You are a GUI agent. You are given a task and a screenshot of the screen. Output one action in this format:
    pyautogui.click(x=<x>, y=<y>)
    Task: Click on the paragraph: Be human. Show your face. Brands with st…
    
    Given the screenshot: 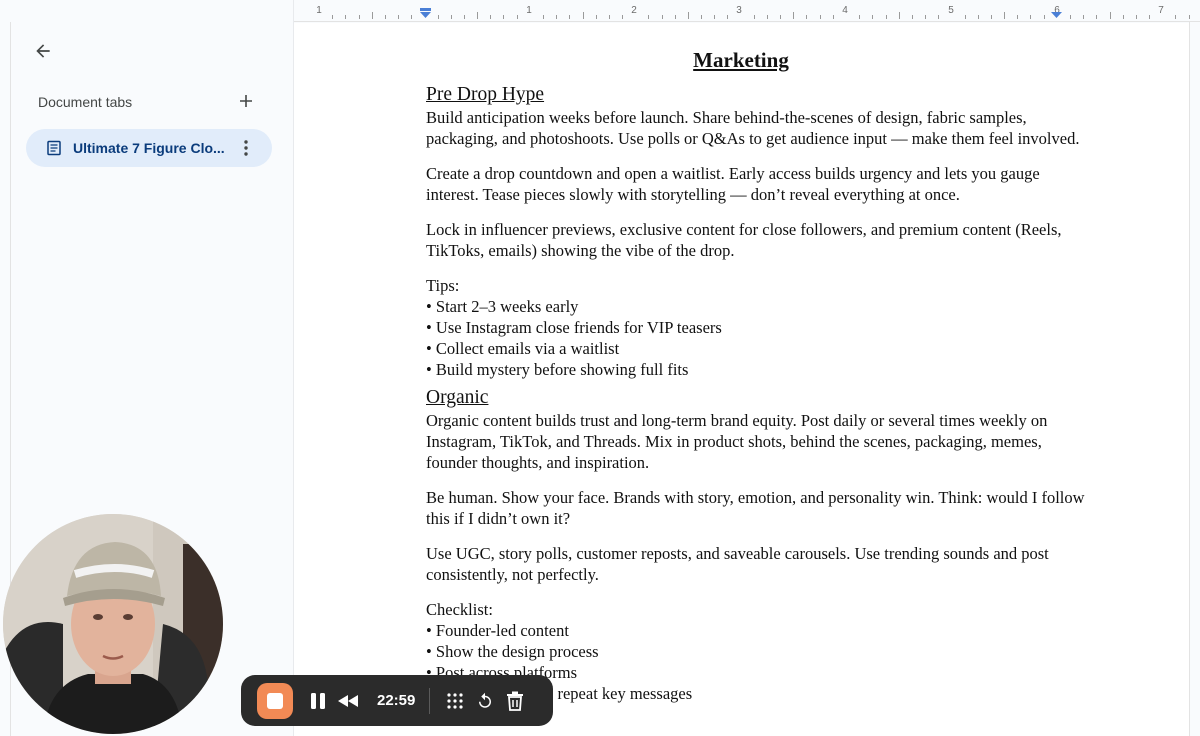 What is the action you would take?
    pyautogui.click(x=755, y=508)
    